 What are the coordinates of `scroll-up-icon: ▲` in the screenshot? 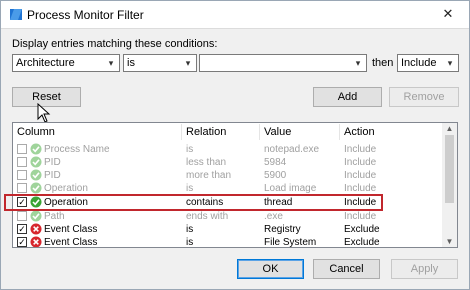 It's located at (449, 128).